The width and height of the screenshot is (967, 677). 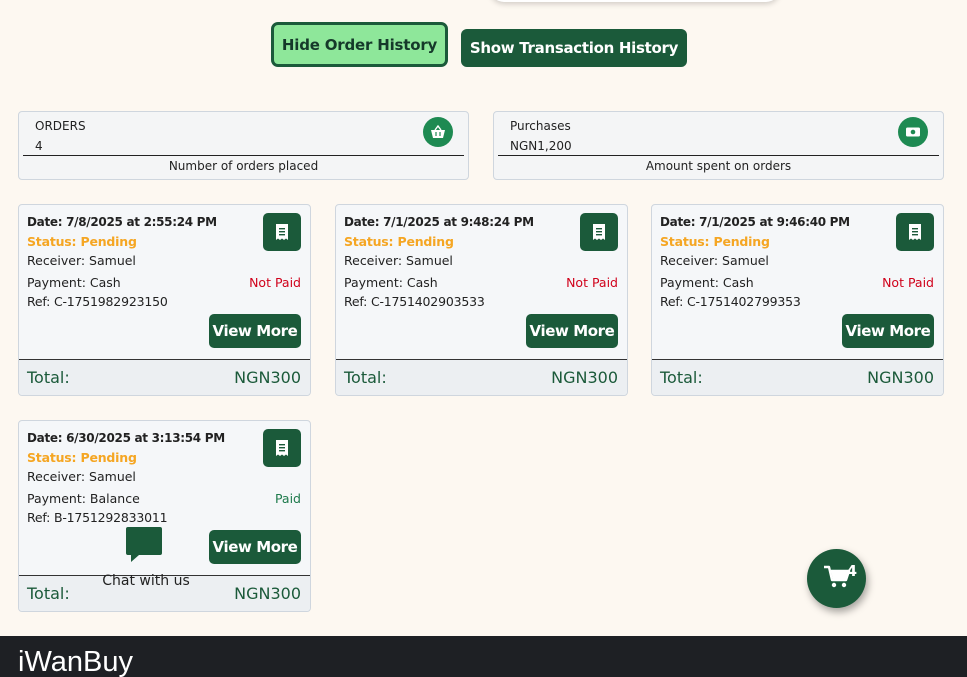 I want to click on order-date: Date: 6/30/2025 at 3:13:54 PM, so click(x=126, y=438).